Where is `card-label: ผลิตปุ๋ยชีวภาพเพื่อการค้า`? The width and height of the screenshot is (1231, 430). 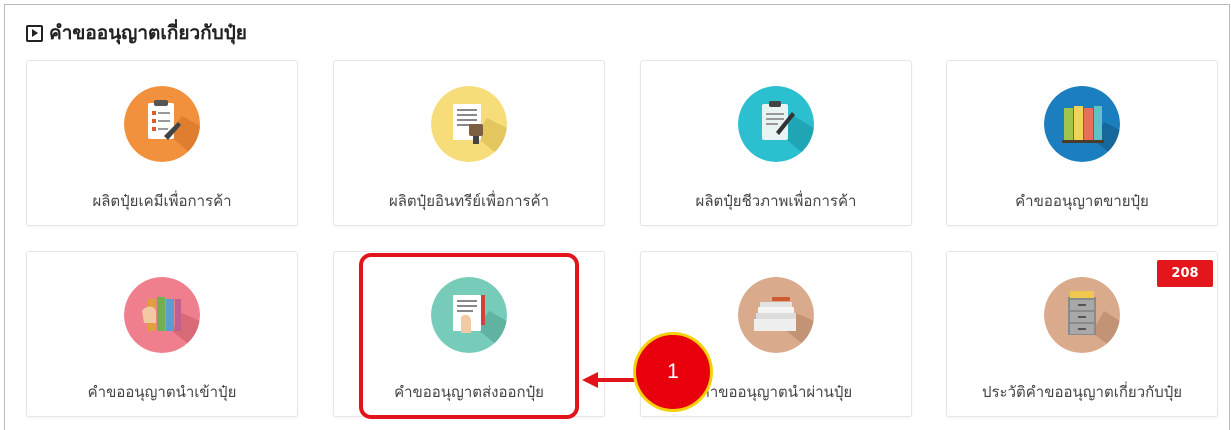
card-label: ผลิตปุ๋ยชีวภาพเพื่อการค้า is located at coordinates (776, 201).